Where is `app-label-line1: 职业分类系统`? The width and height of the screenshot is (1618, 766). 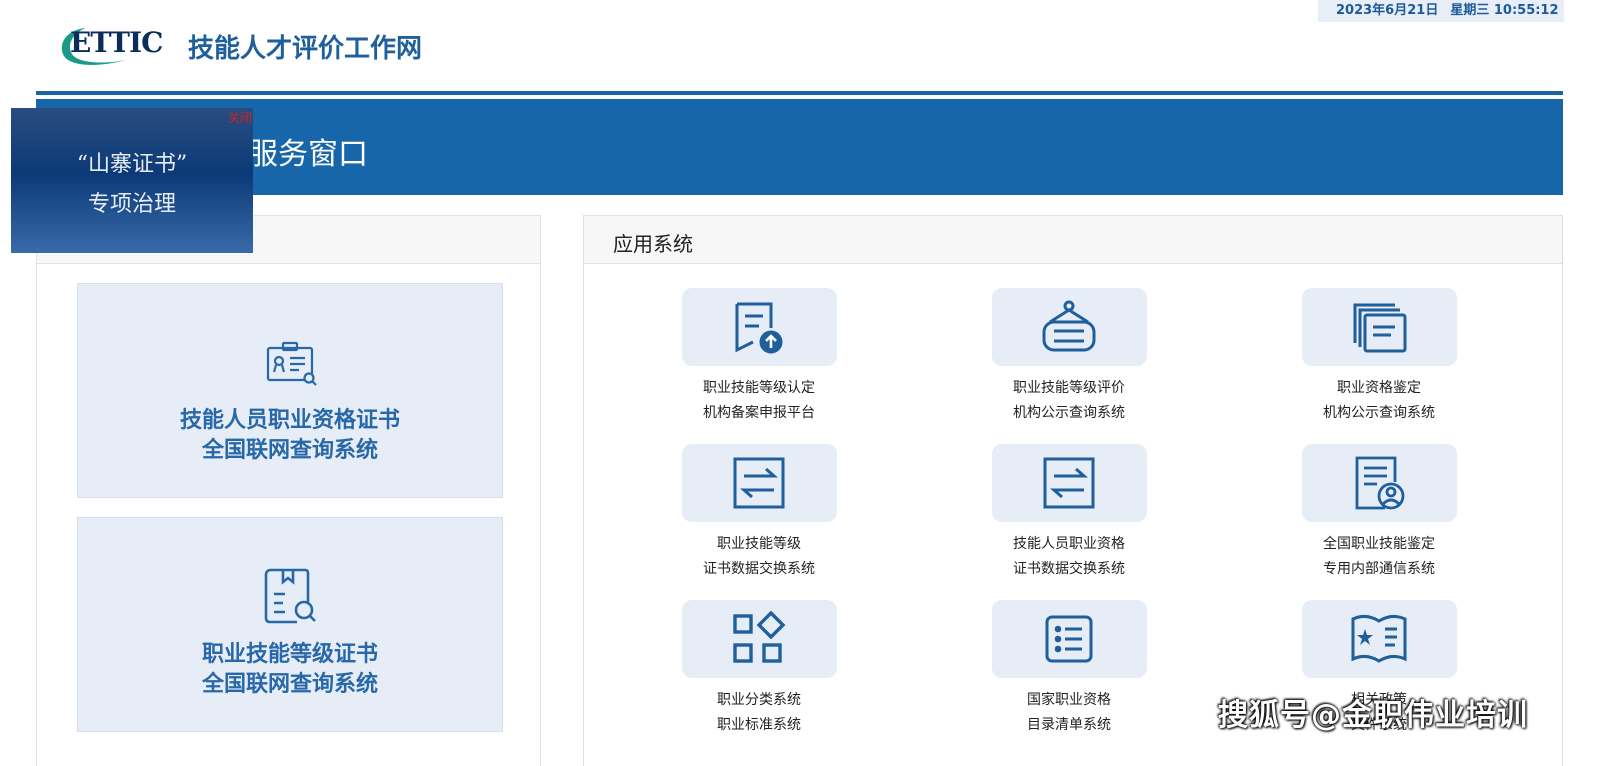
app-label-line1: 职业分类系统 is located at coordinates (759, 700).